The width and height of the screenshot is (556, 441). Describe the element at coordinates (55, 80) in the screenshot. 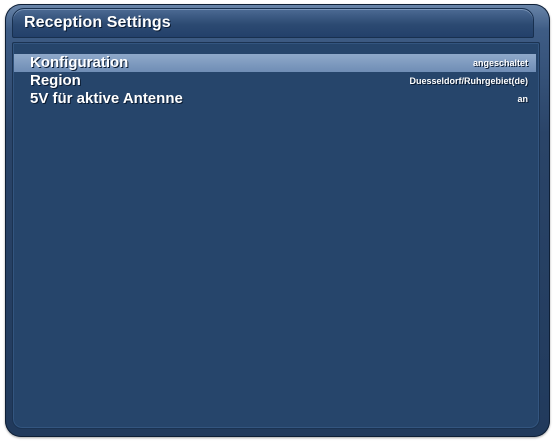

I see `setting-label: Region` at that location.